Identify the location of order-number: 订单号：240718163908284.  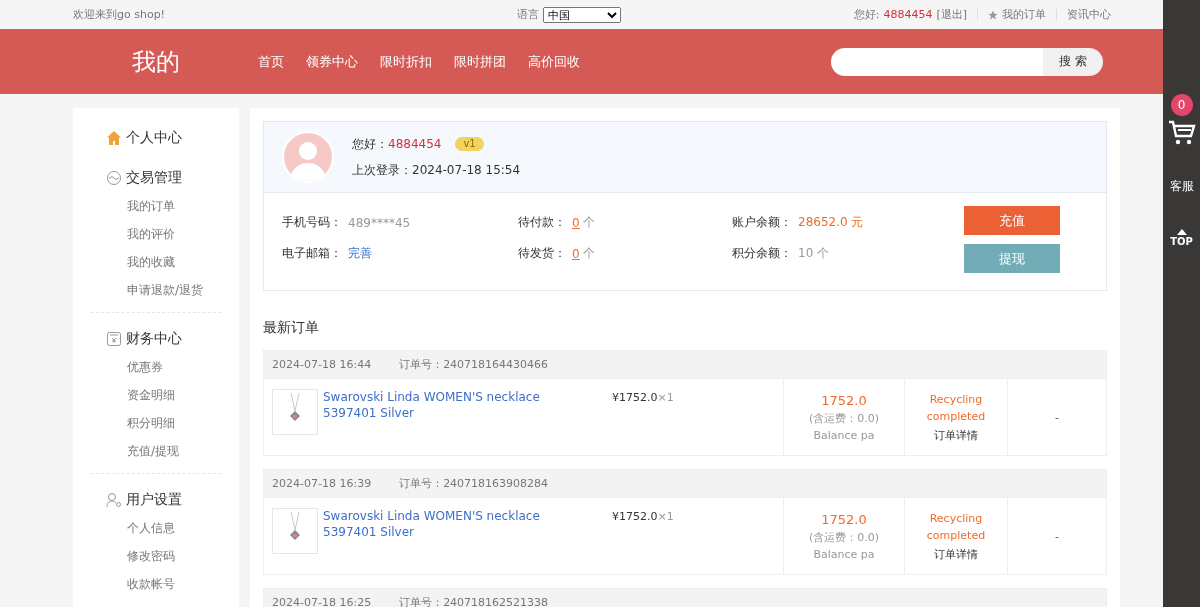
(474, 483).